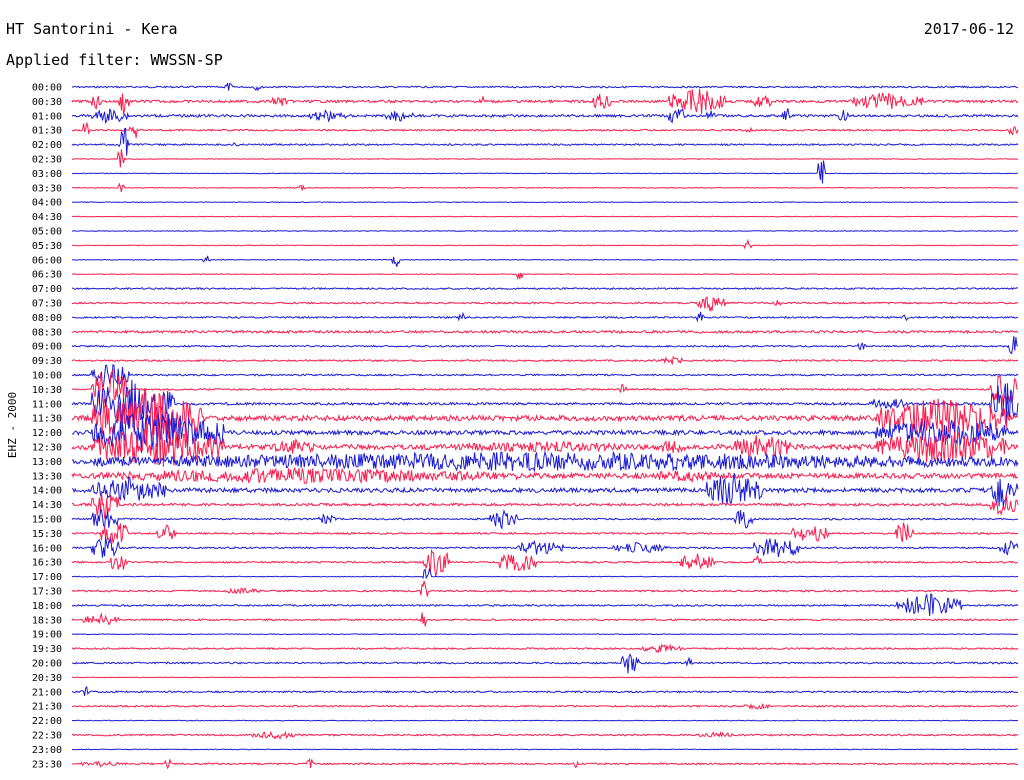 Image resolution: width=1024 pixels, height=780 pixels. What do you see at coordinates (47, 592) in the screenshot?
I see `time-label: 17:30` at bounding box center [47, 592].